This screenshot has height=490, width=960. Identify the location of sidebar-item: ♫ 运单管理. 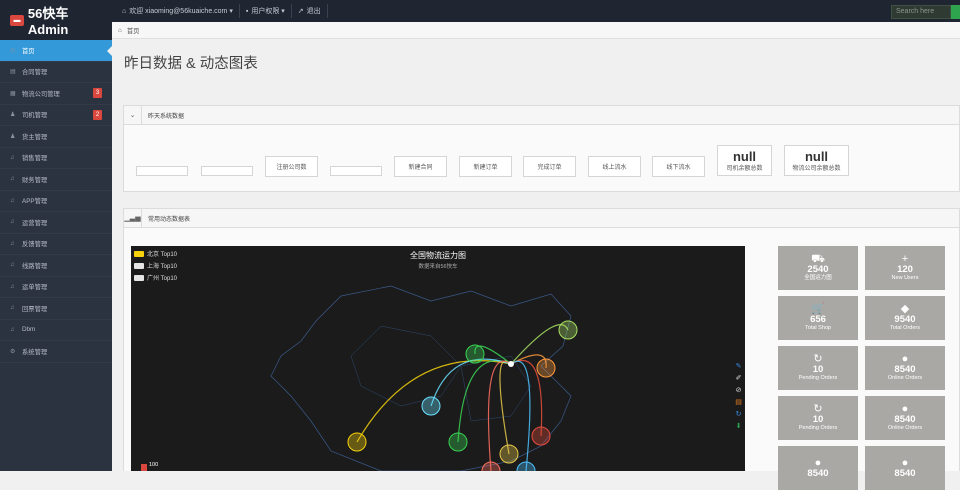
(56, 287).